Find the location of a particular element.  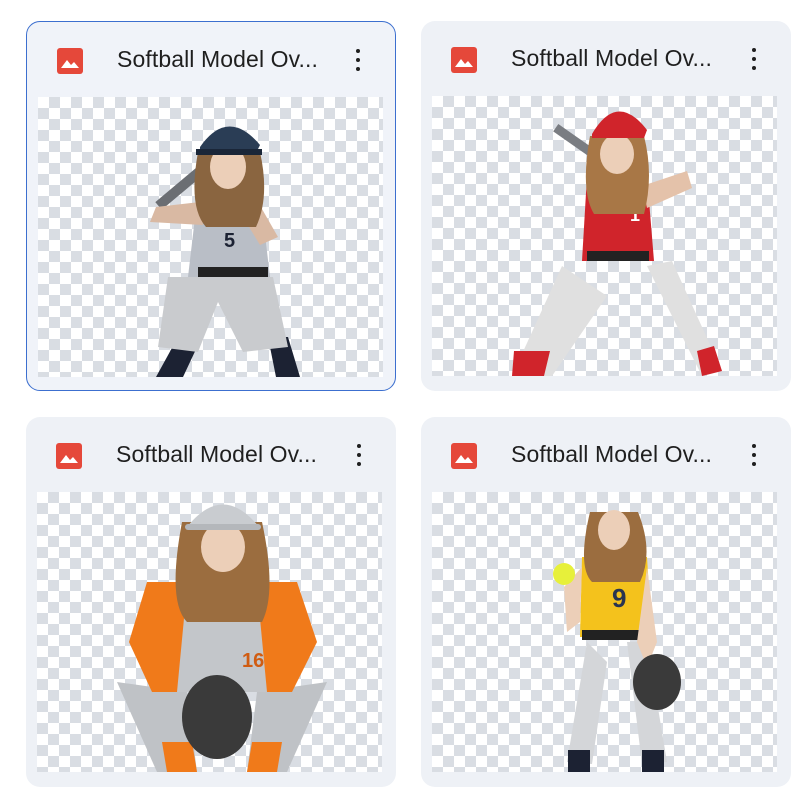

jersey-number: 9 is located at coordinates (619, 598).